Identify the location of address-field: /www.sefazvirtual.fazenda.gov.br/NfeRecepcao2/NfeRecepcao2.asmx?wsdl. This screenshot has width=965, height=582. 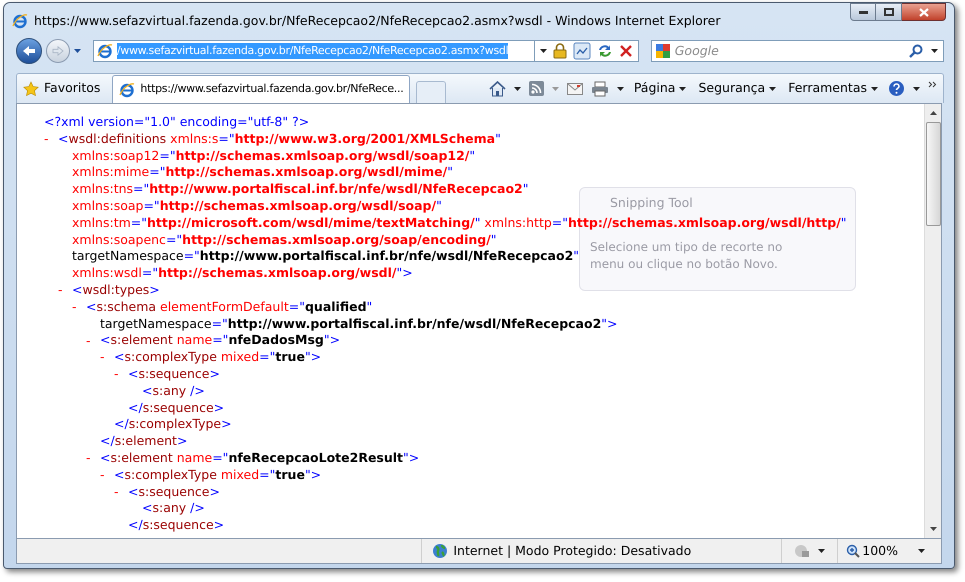
(313, 51).